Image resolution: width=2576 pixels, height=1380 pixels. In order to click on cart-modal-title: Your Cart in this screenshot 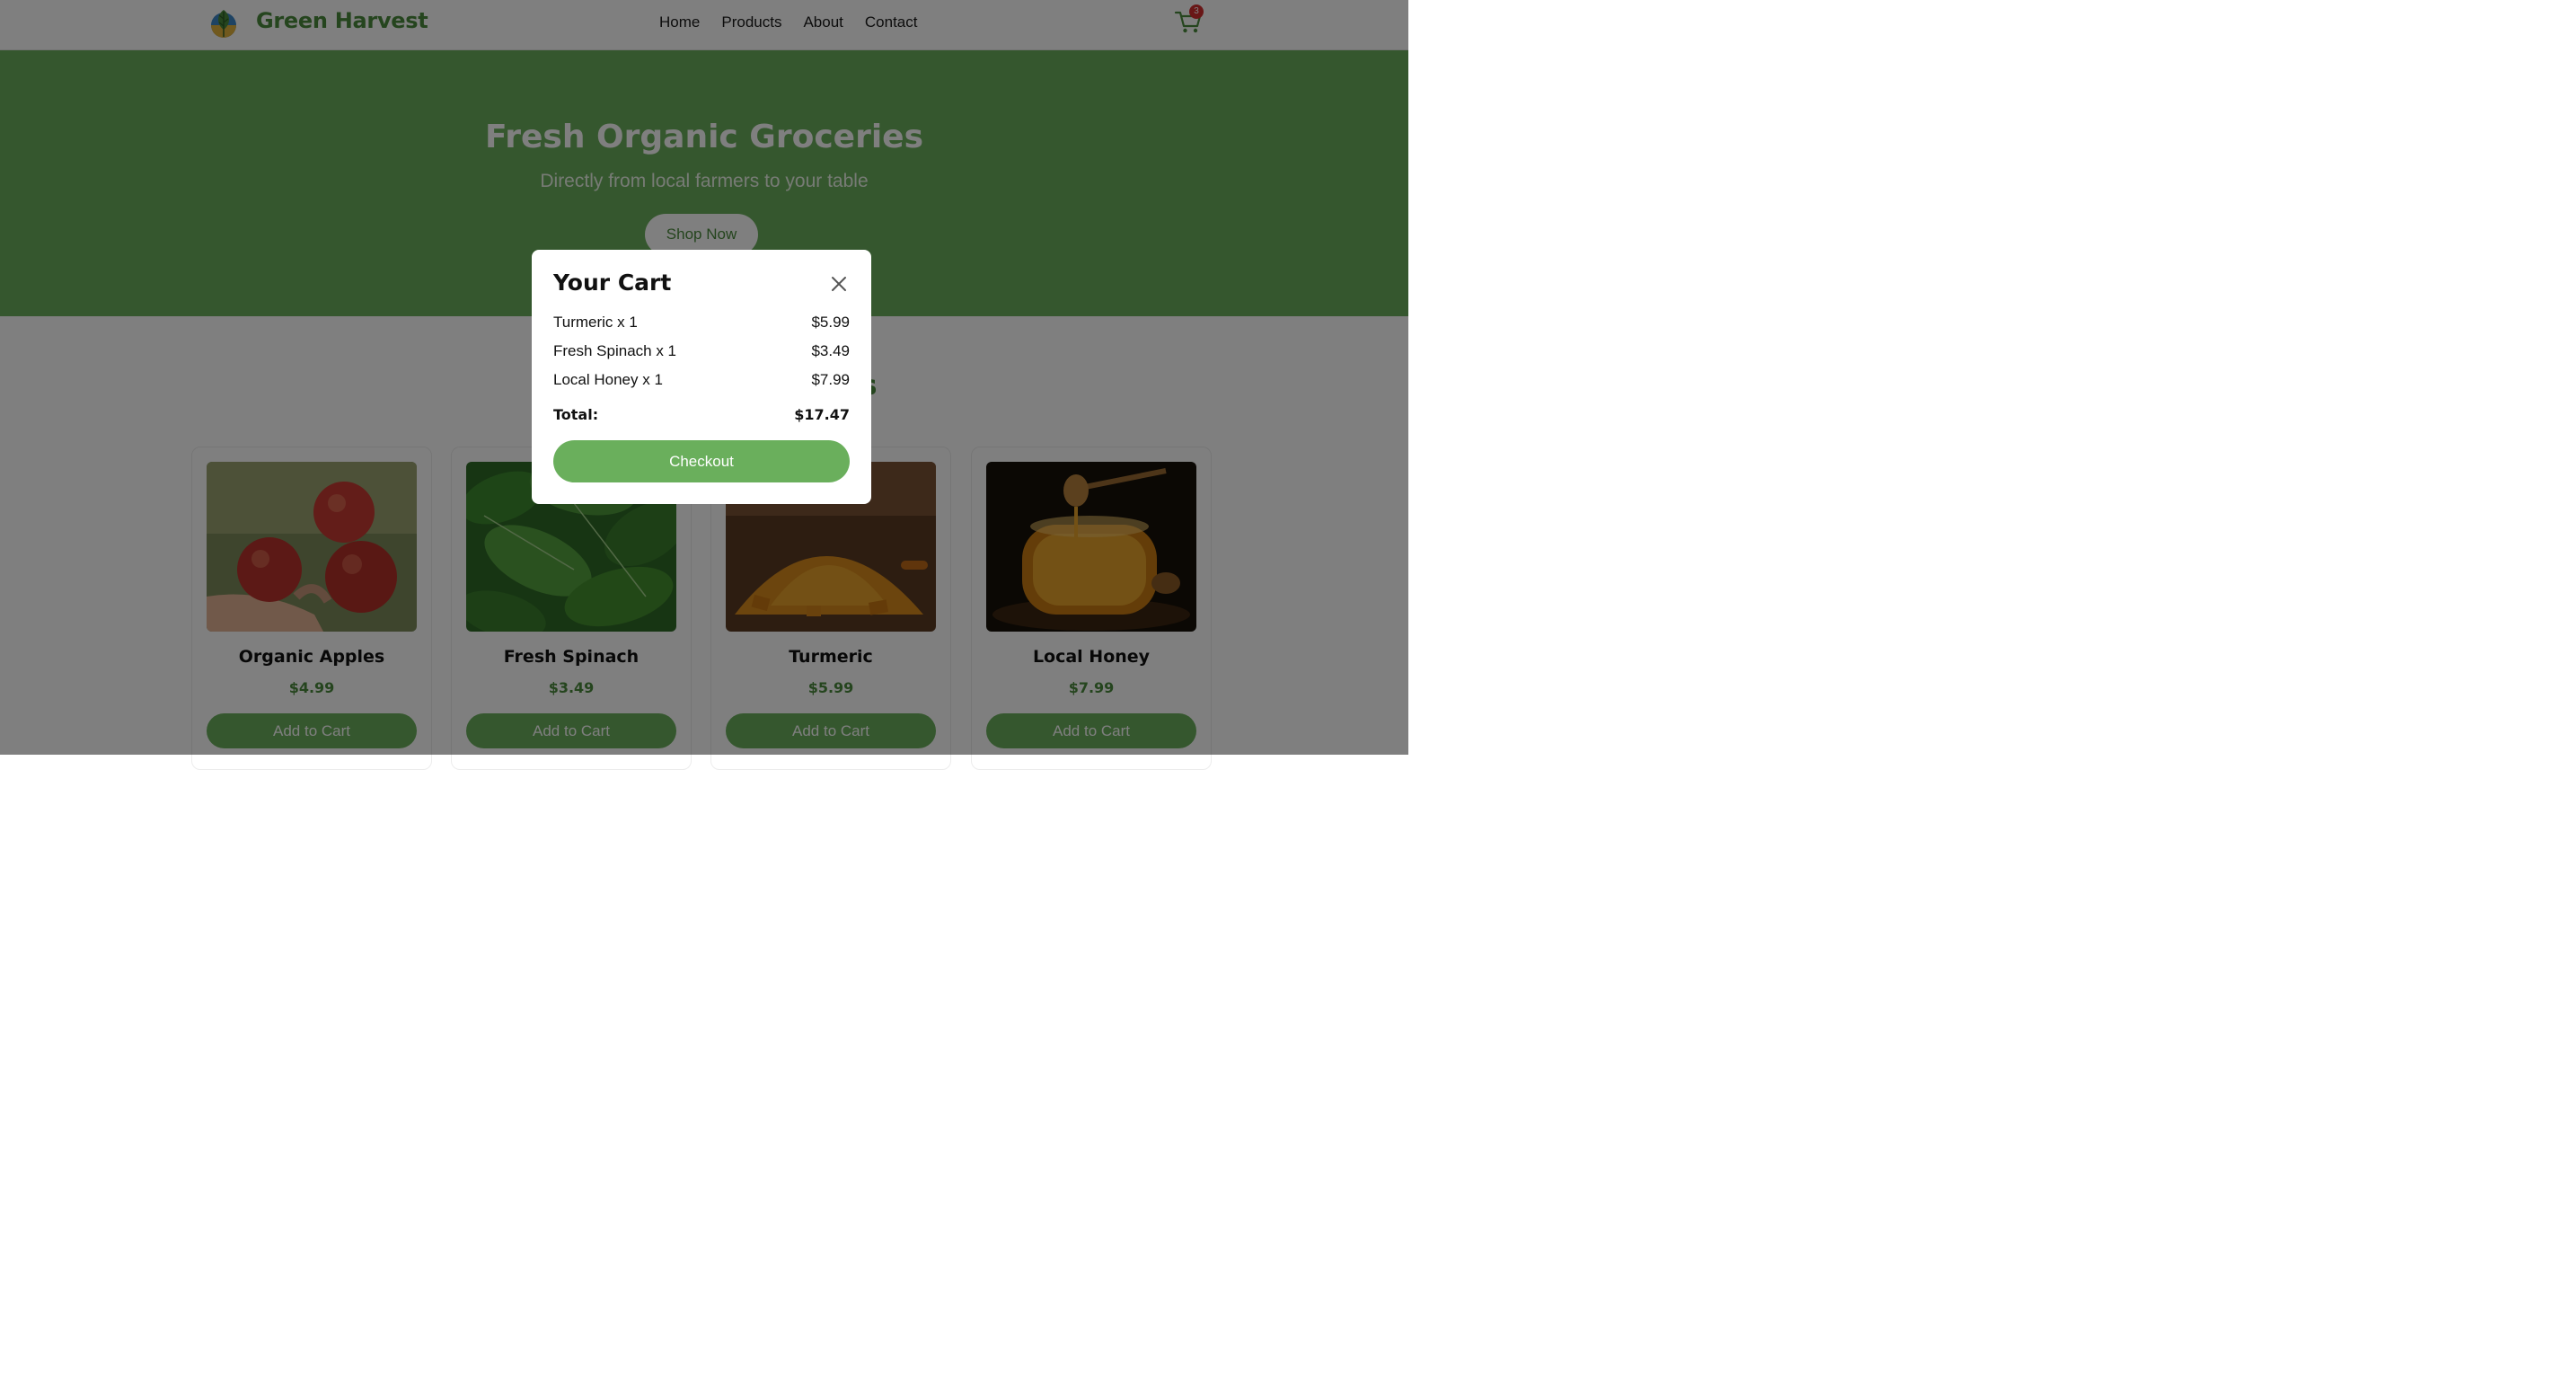, I will do `click(612, 283)`.